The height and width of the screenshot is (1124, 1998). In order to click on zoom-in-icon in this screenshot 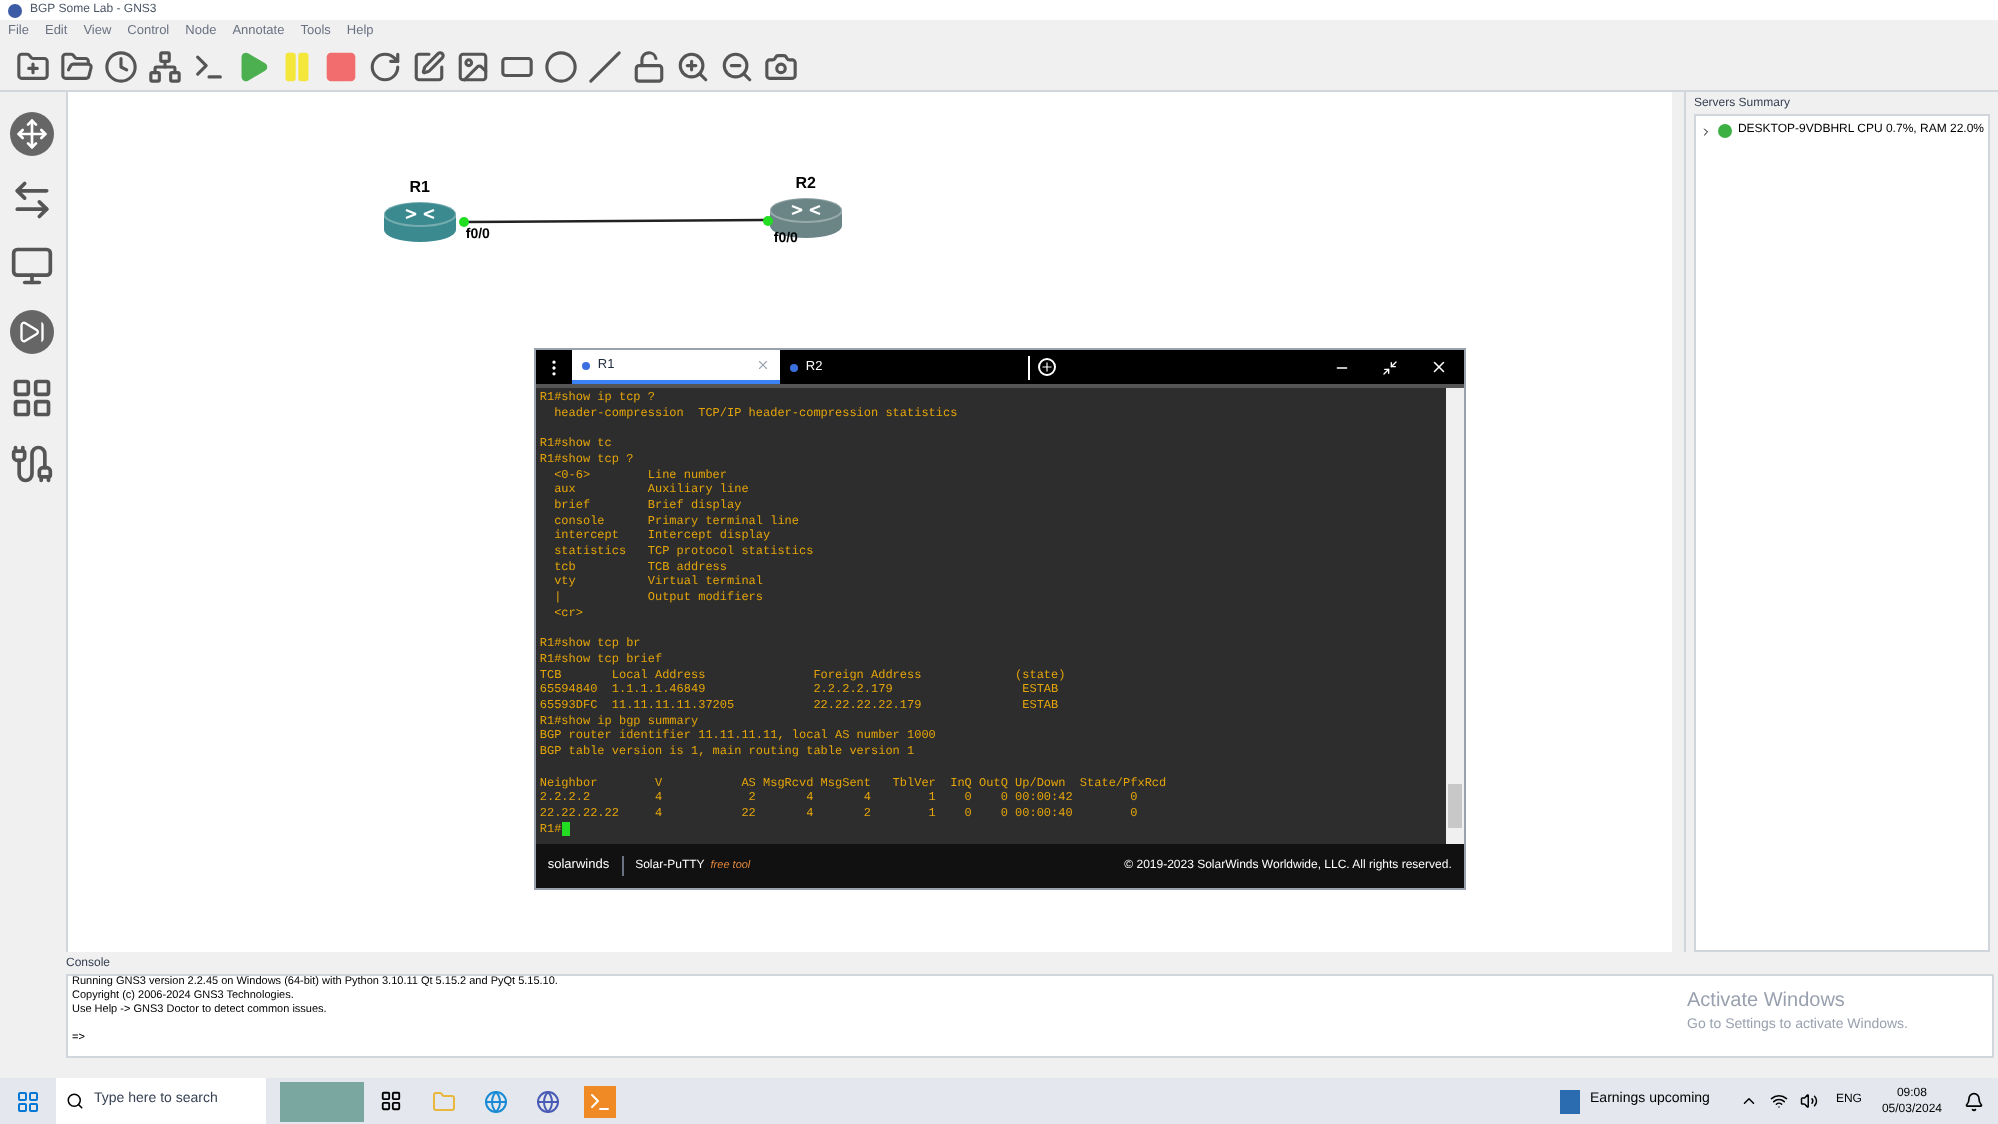, I will do `click(693, 67)`.